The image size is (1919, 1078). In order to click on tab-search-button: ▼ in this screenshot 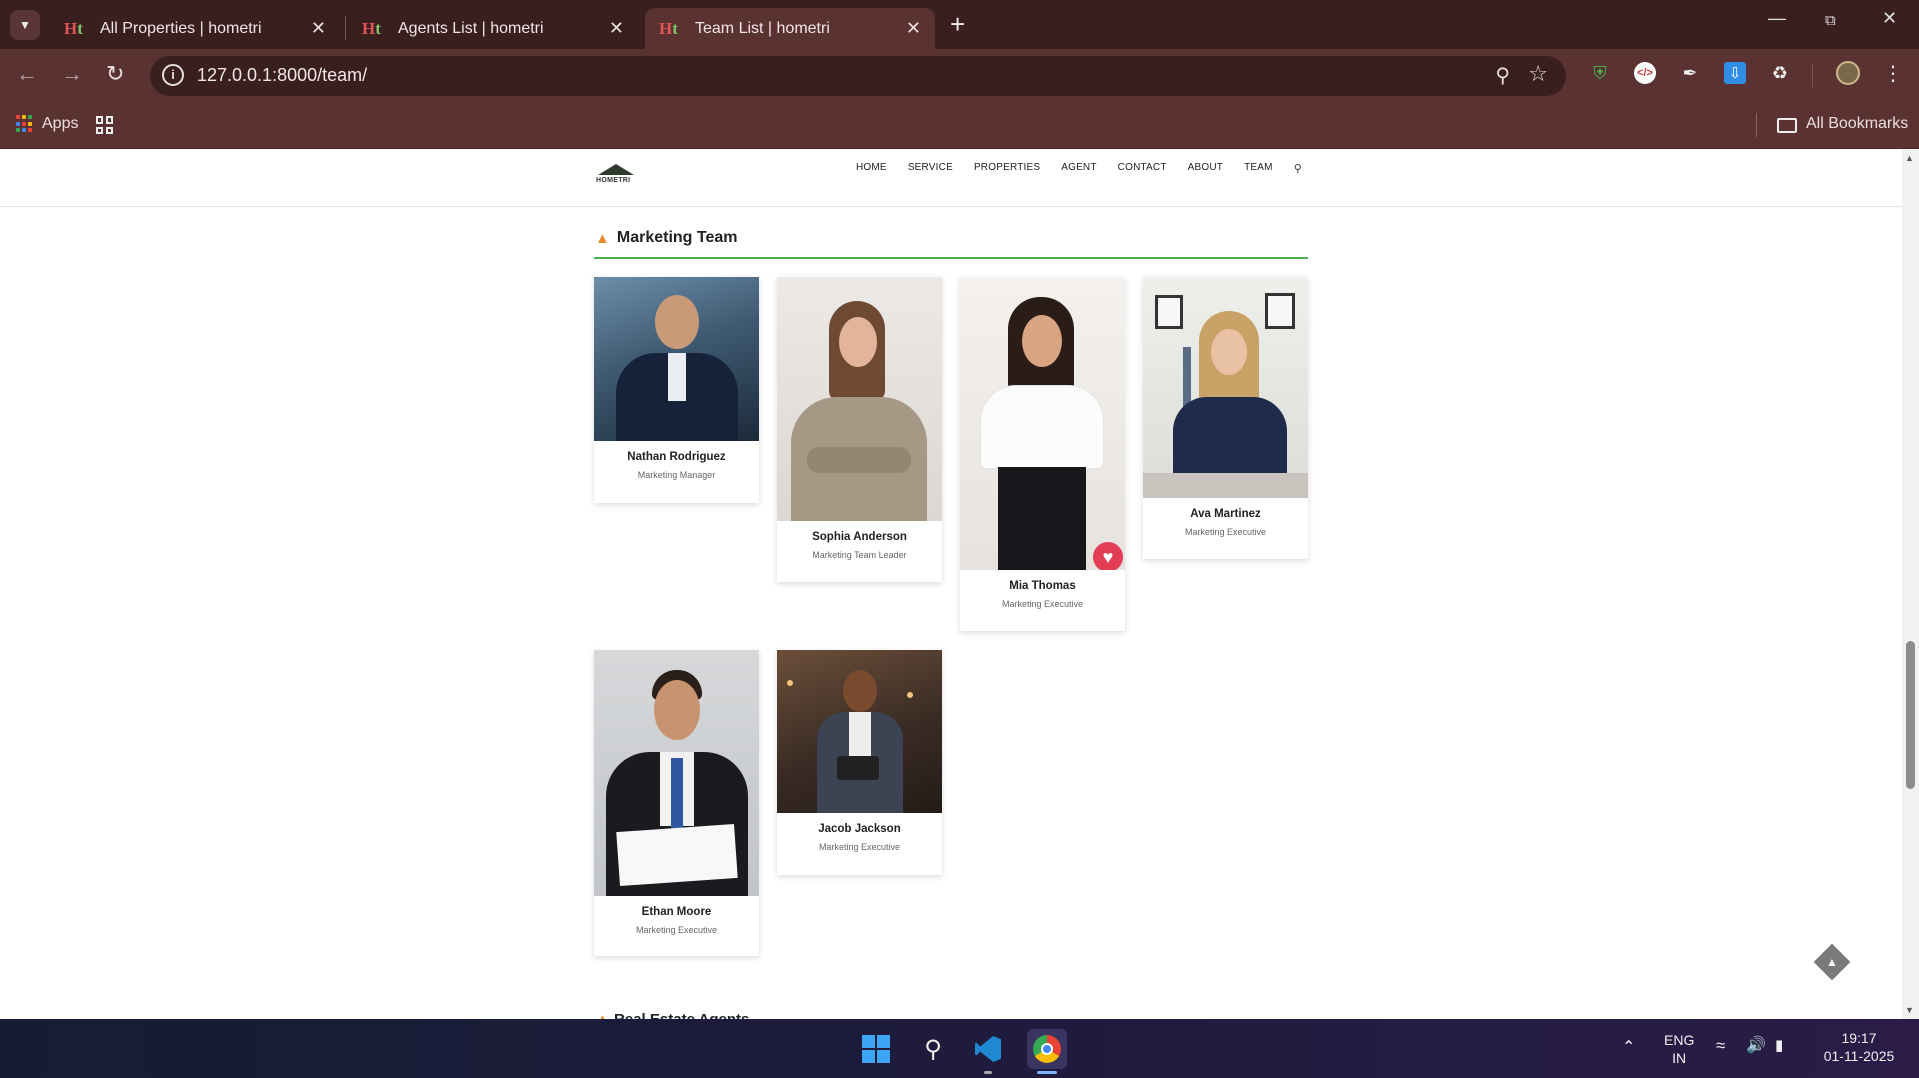, I will do `click(25, 25)`.